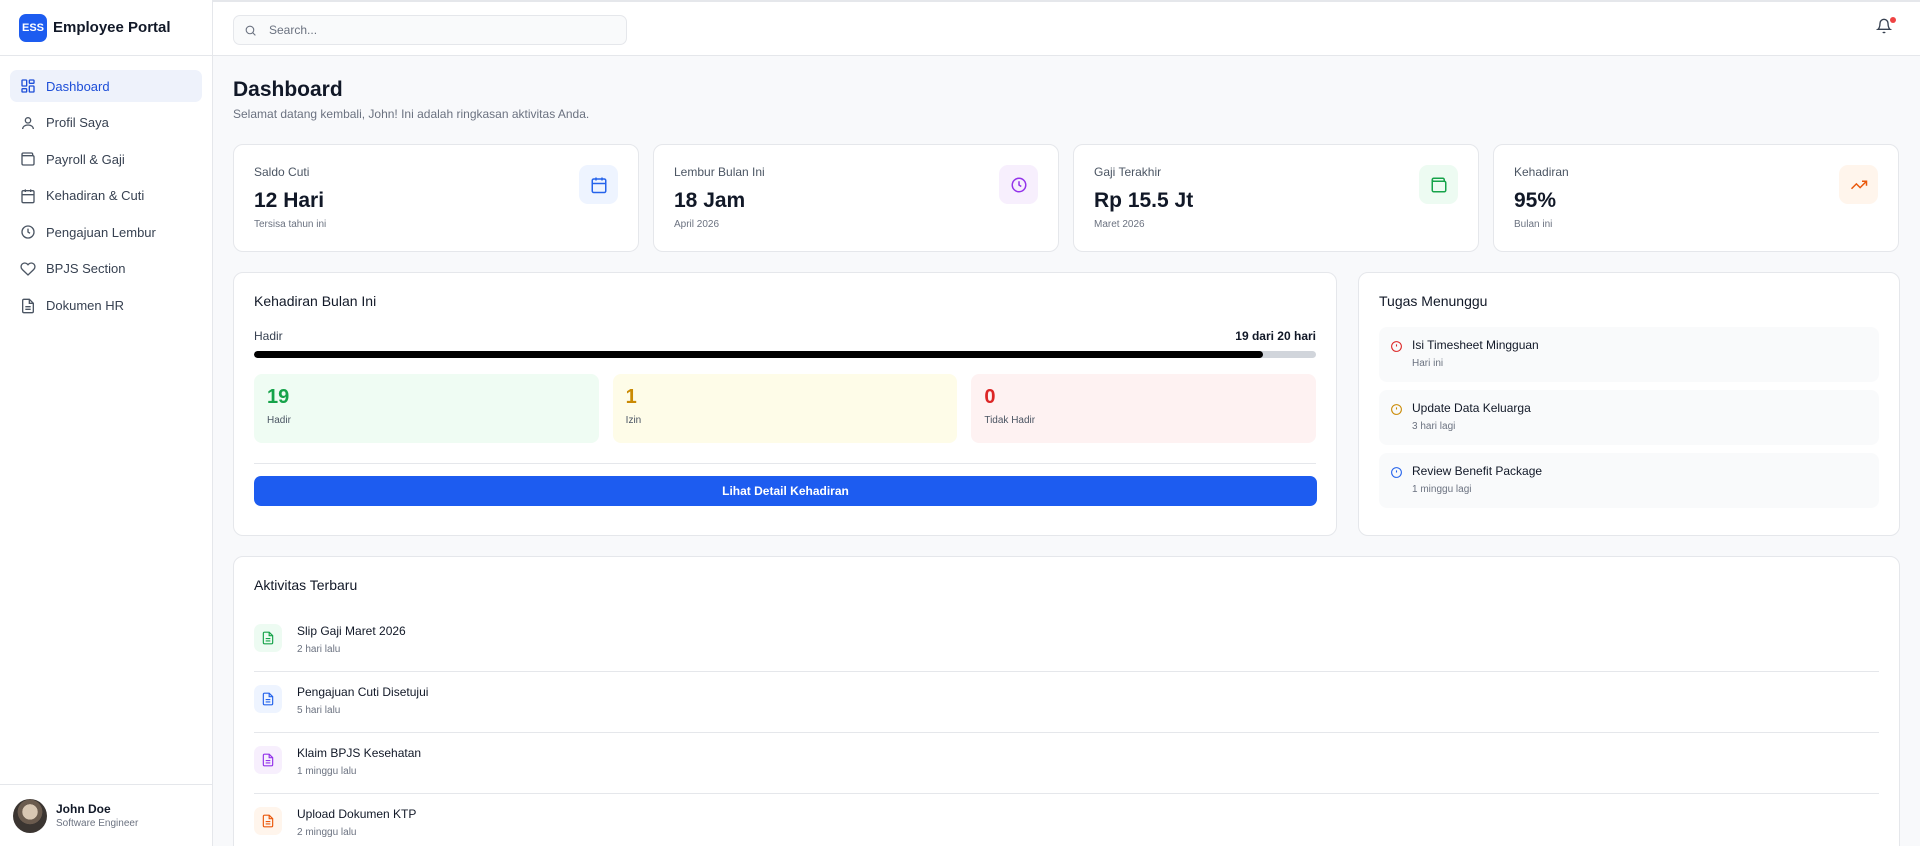 The image size is (1920, 846). What do you see at coordinates (758, 354) in the screenshot?
I see `attendance-progress-fill` at bounding box center [758, 354].